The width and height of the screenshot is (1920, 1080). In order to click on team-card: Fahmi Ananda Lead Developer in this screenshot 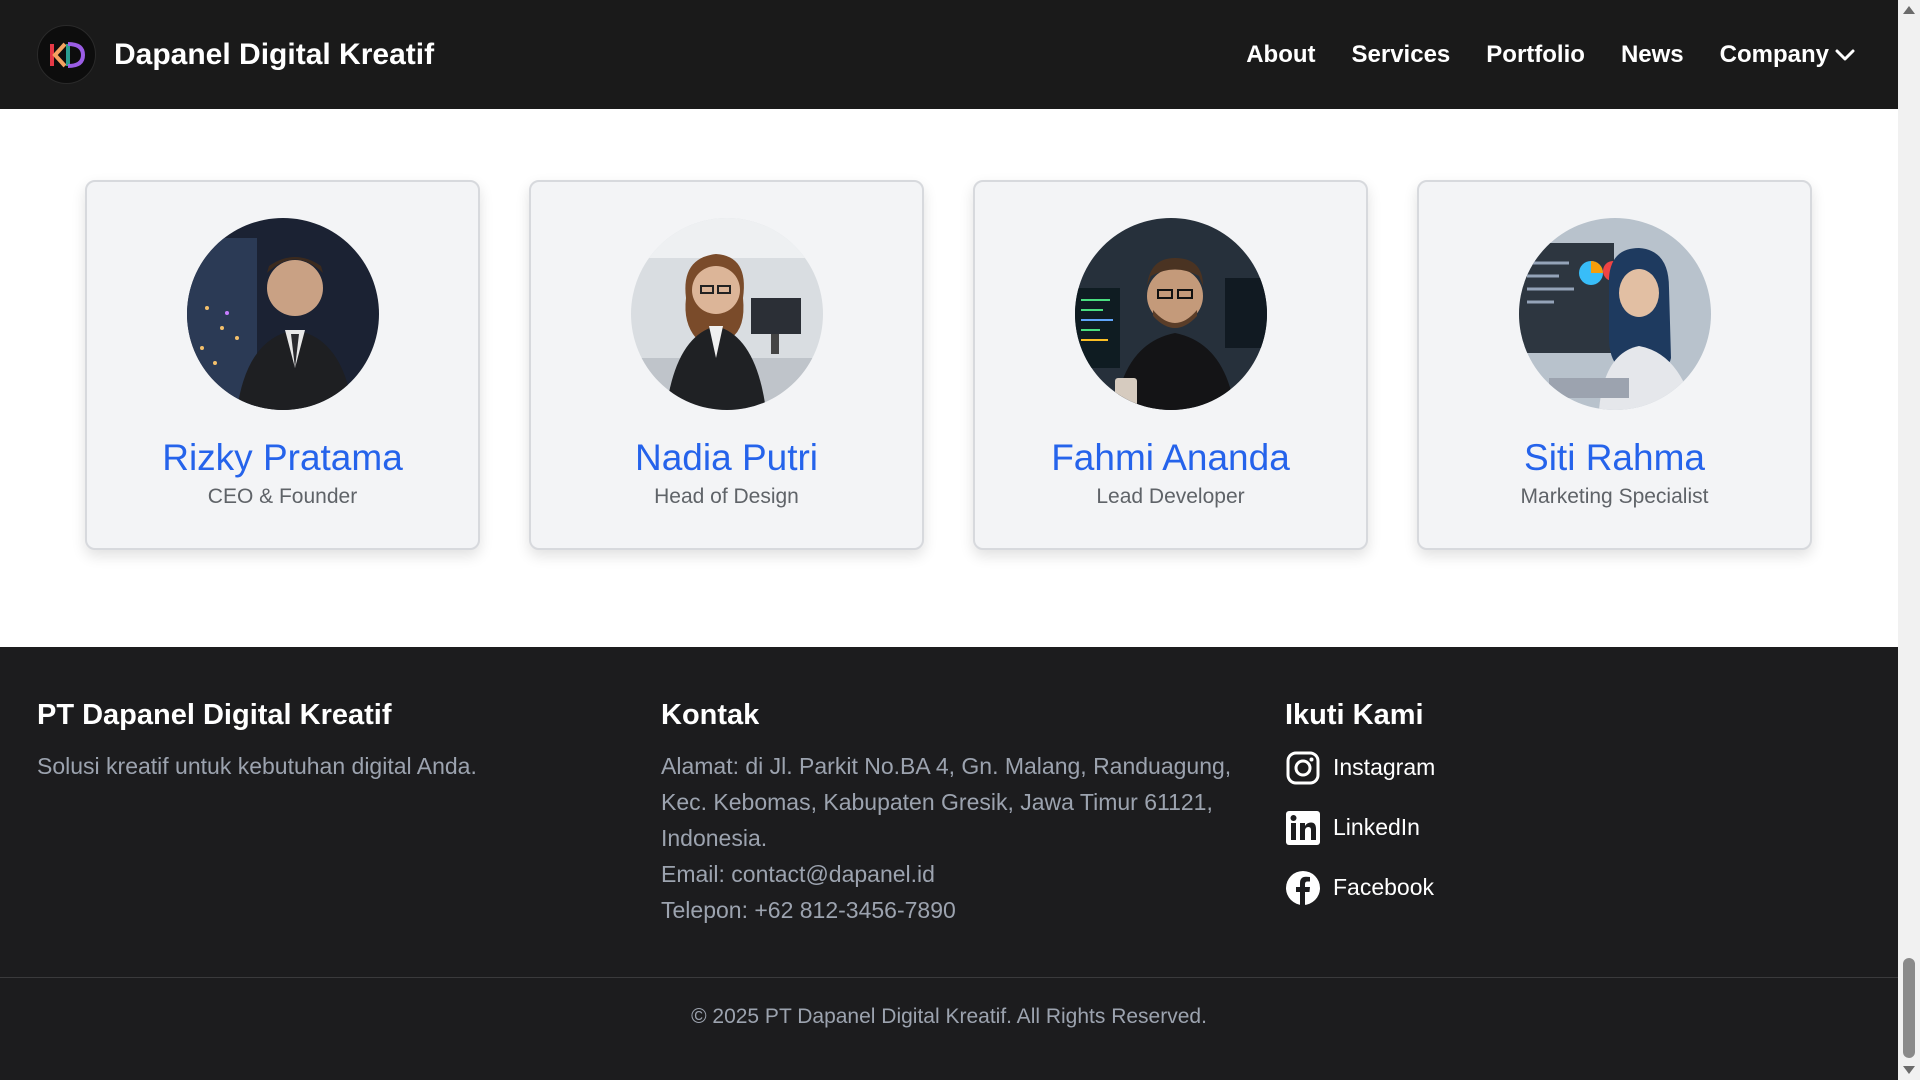, I will do `click(1170, 365)`.